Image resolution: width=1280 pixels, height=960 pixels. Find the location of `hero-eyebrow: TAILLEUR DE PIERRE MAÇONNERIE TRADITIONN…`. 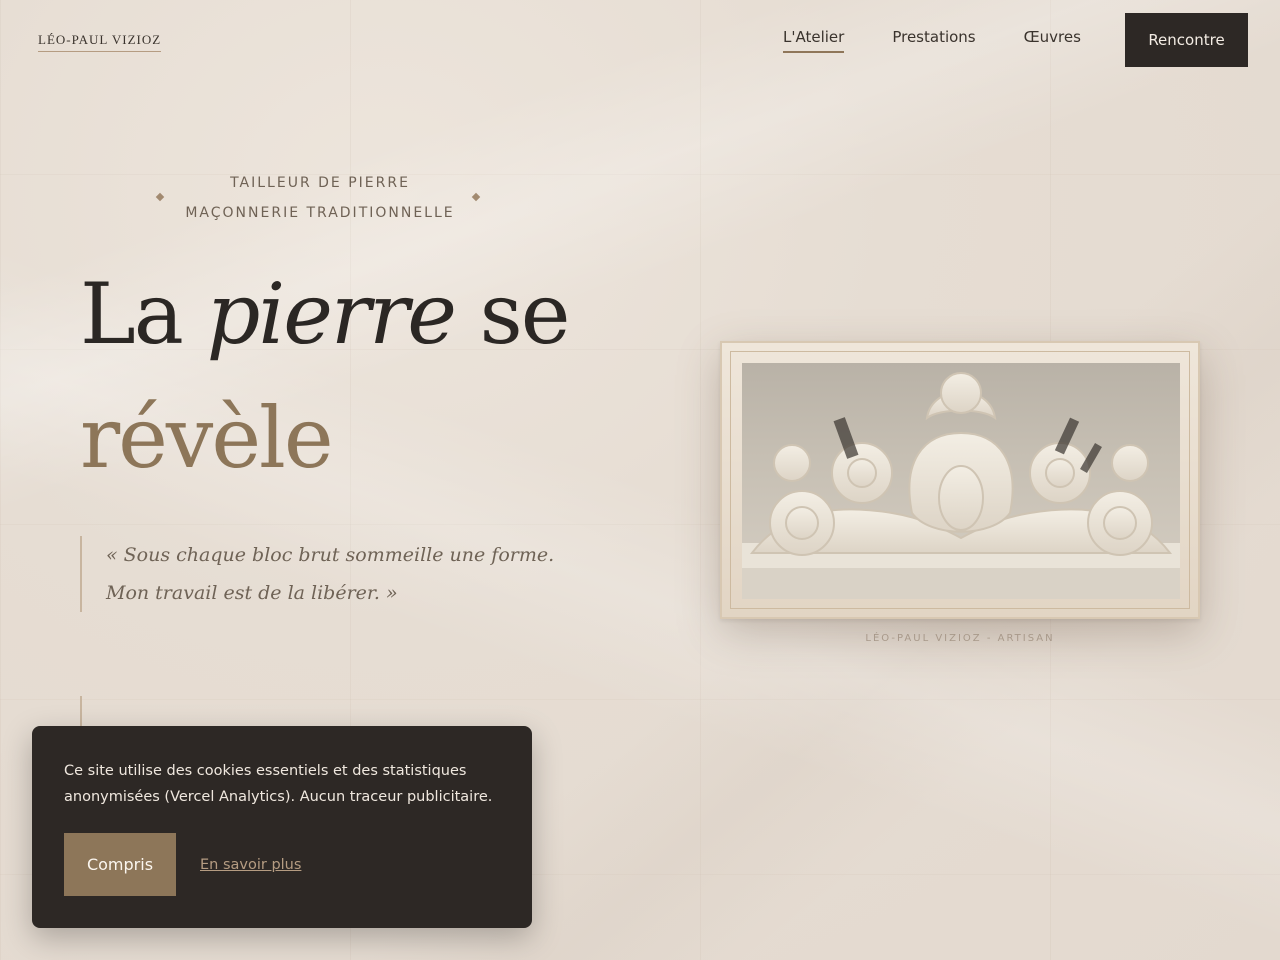

hero-eyebrow: TAILLEUR DE PIERRE MAÇONNERIE TRADITIONN… is located at coordinates (320, 198).